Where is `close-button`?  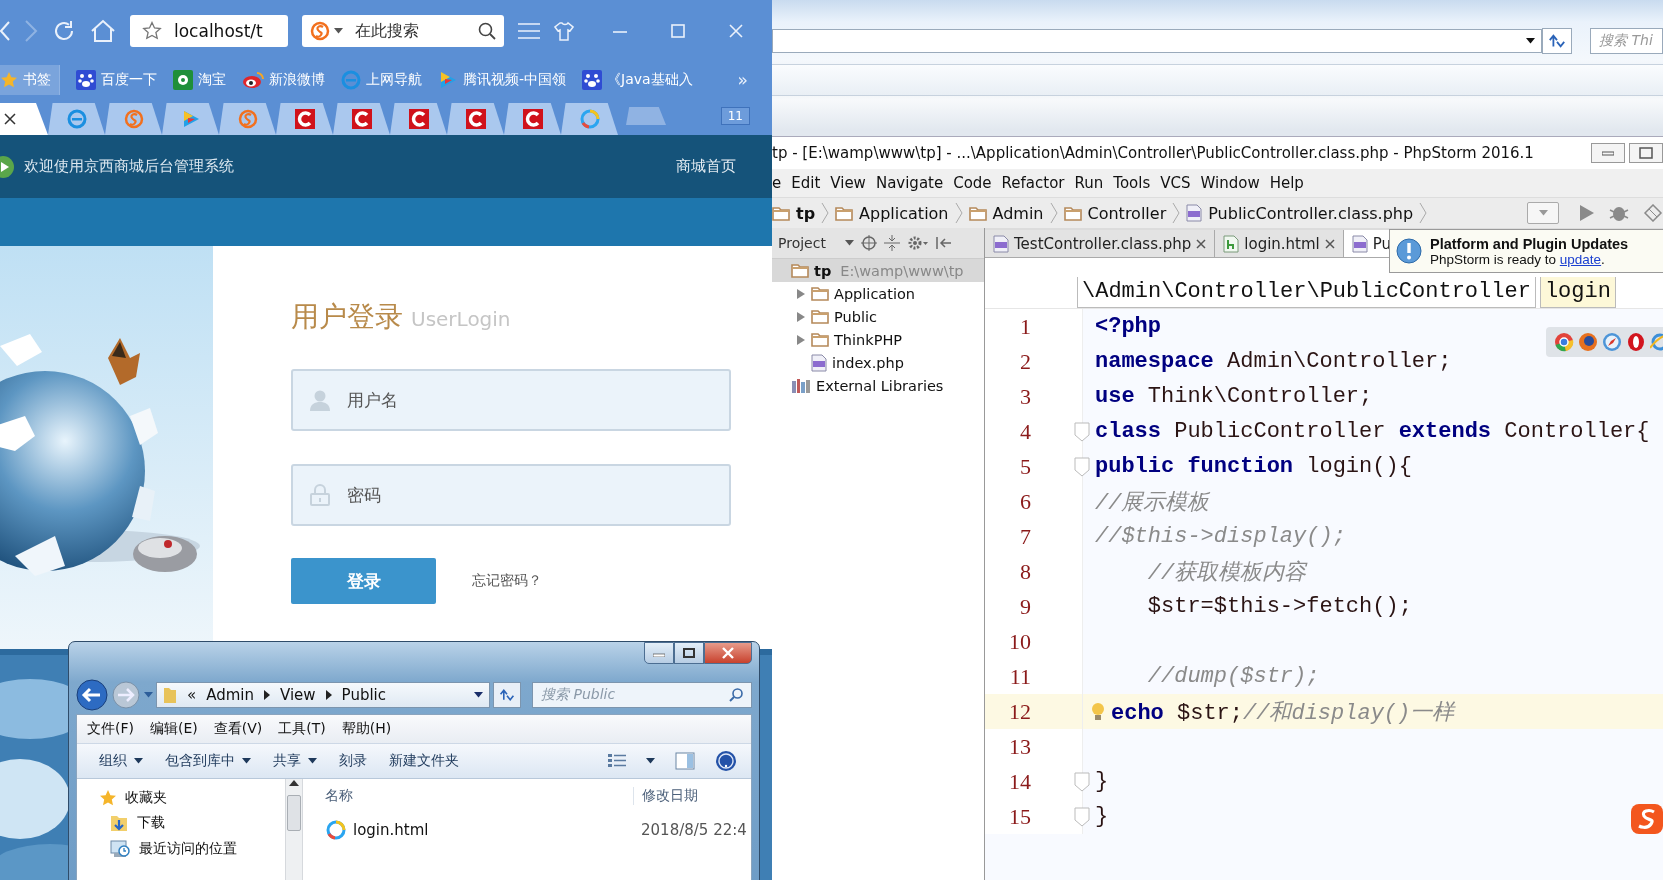 close-button is located at coordinates (728, 653).